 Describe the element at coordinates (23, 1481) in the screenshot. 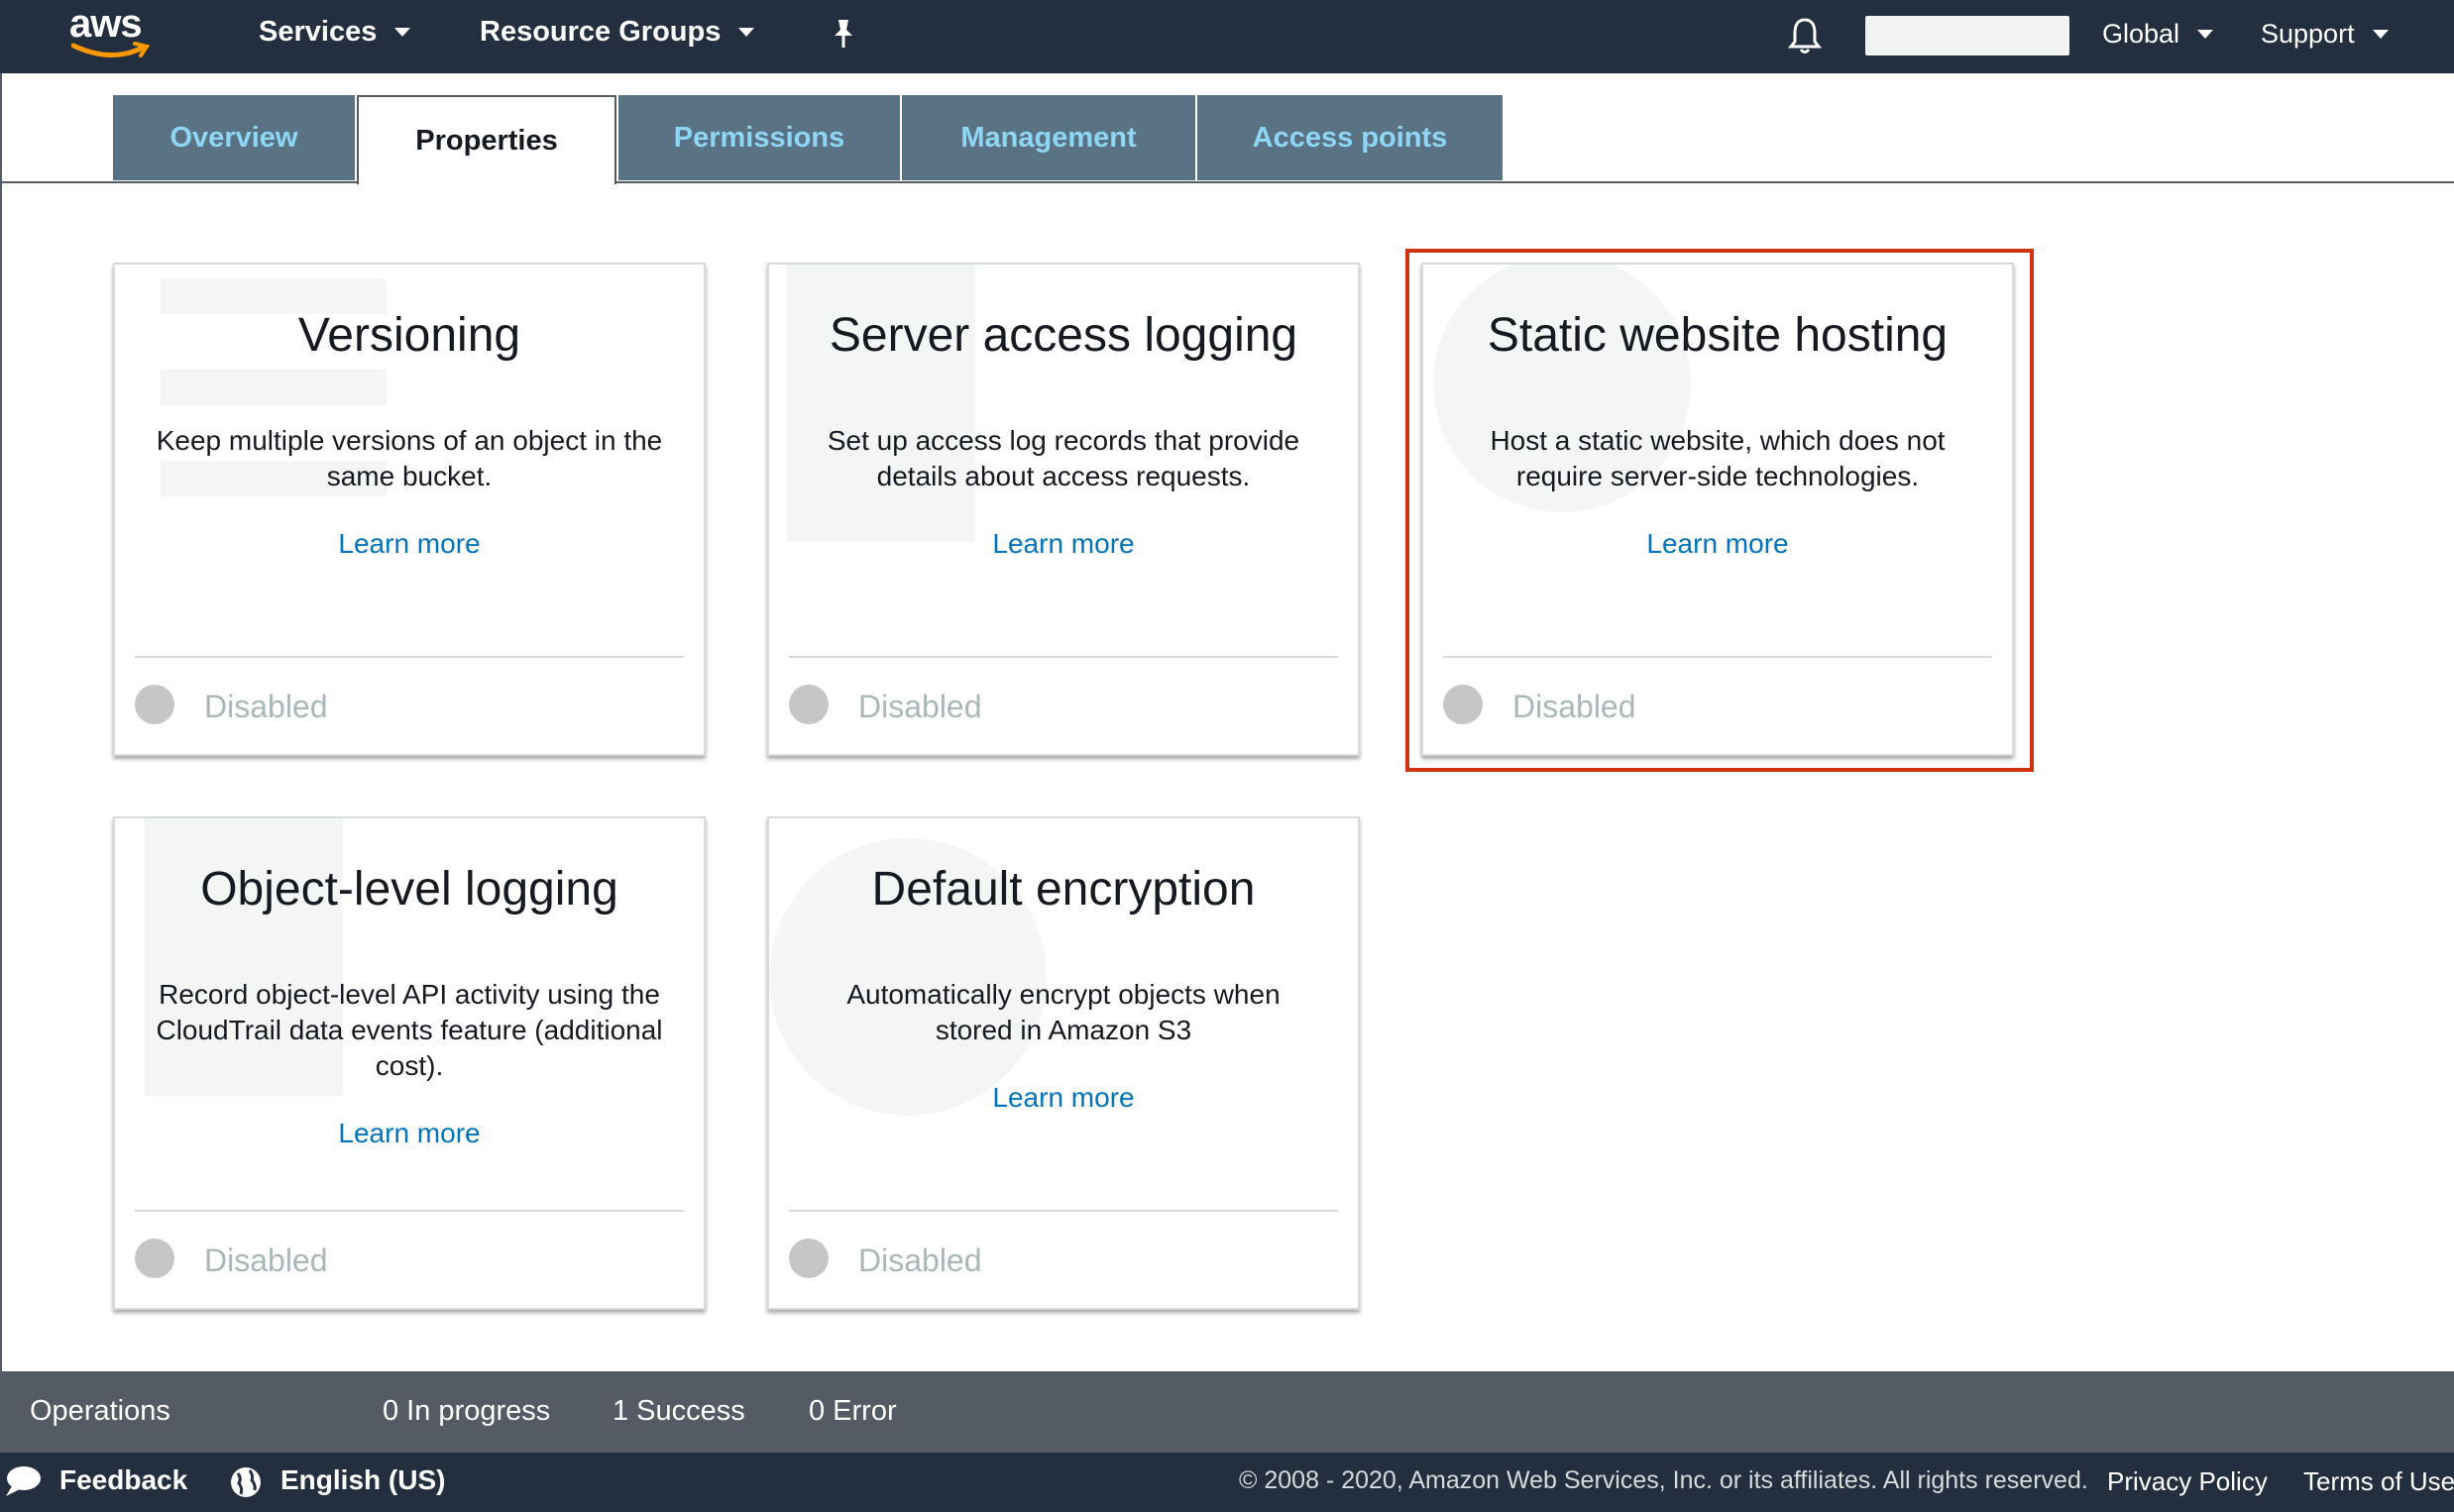

I see `speech-bubble-icon` at that location.